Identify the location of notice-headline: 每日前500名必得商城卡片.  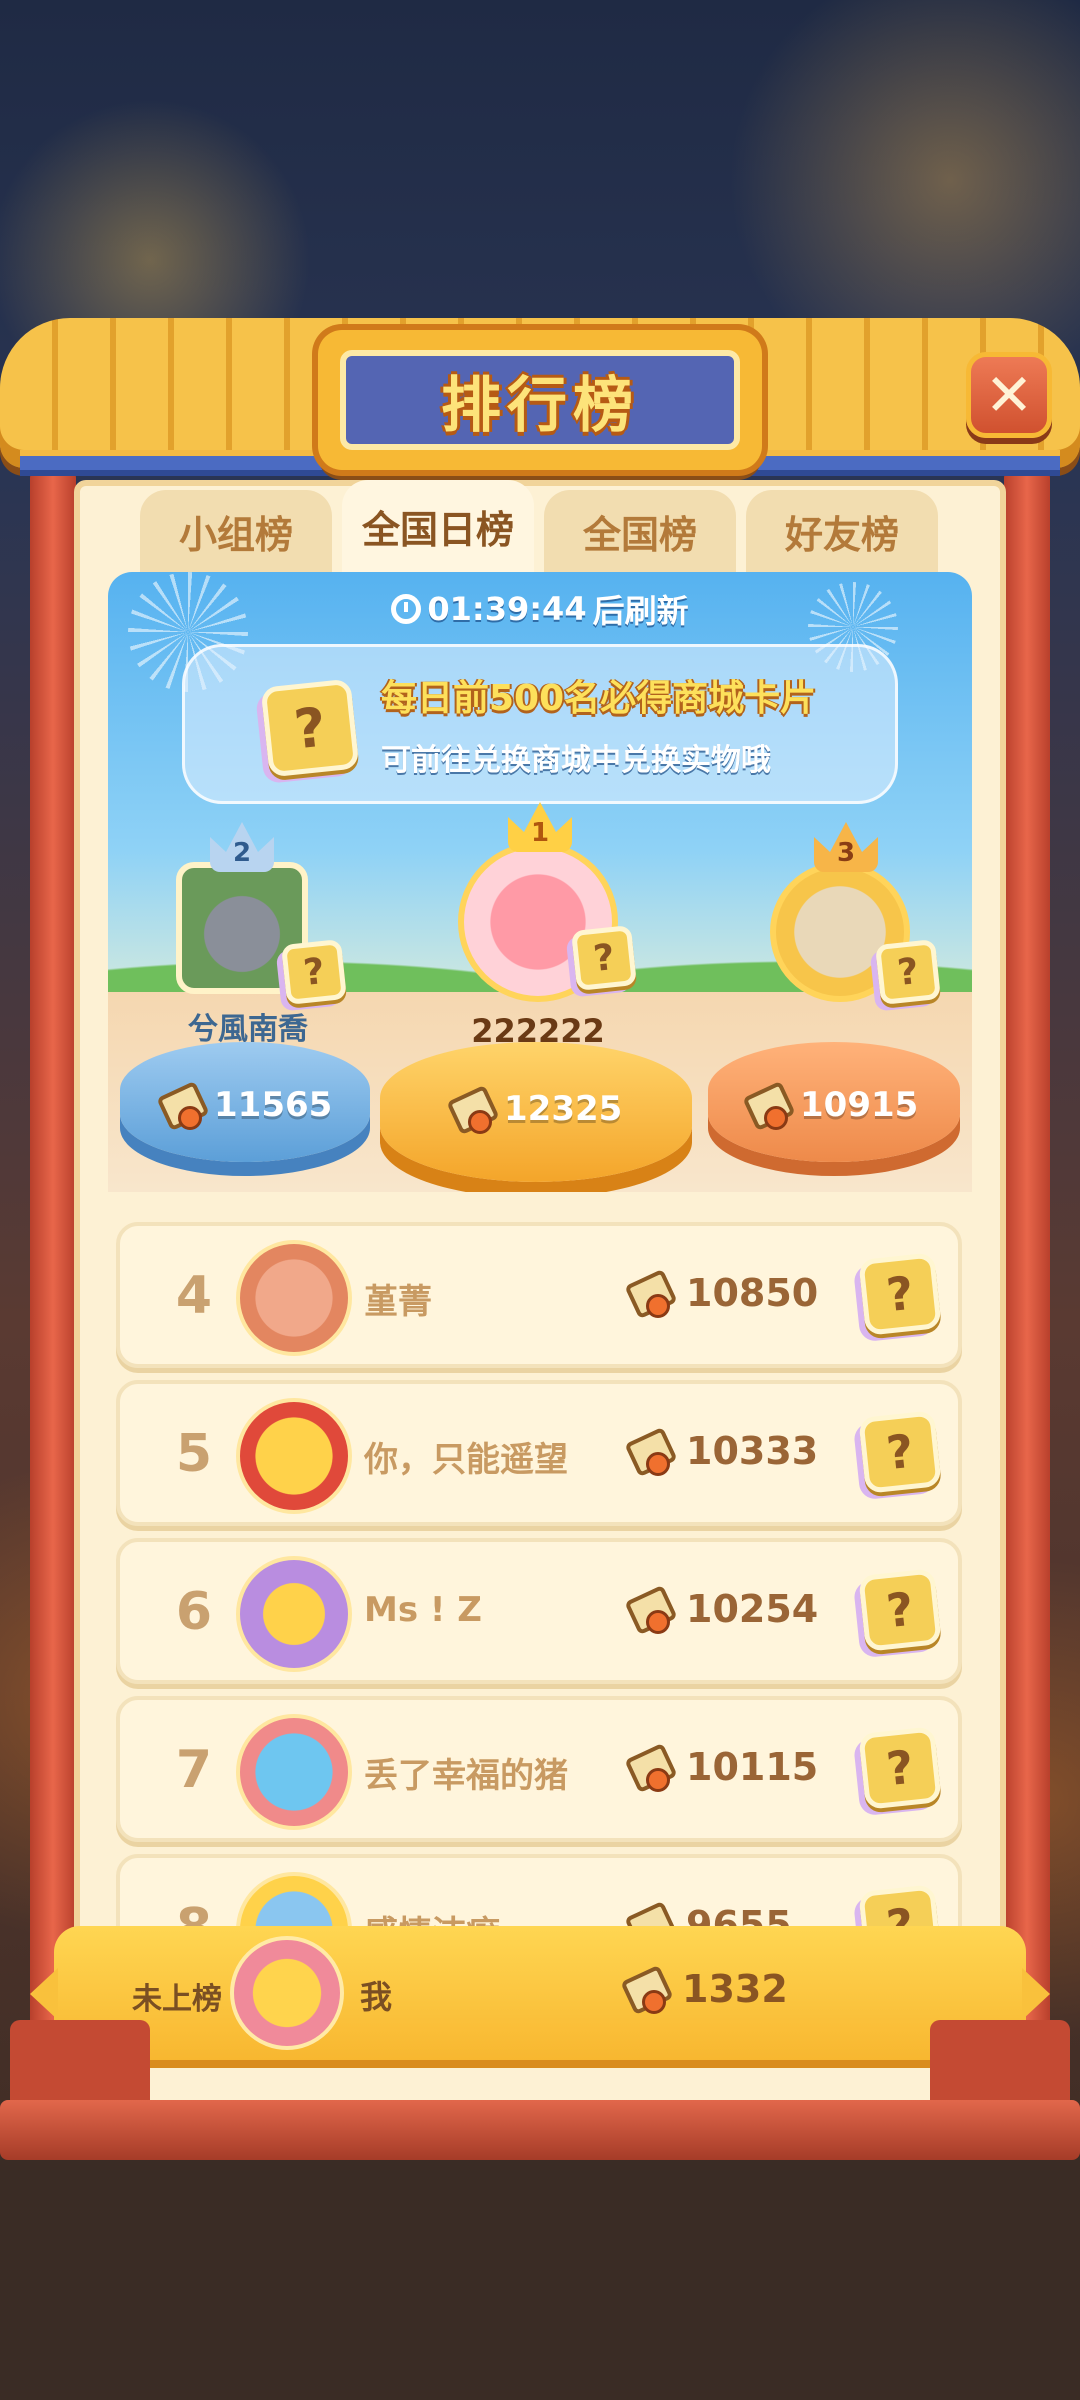
(599, 698).